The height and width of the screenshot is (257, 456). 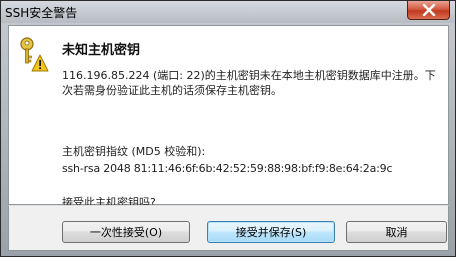 I want to click on fingerprint-label: 主机密钥指纹 (MD5 校验和):, so click(x=134, y=151).